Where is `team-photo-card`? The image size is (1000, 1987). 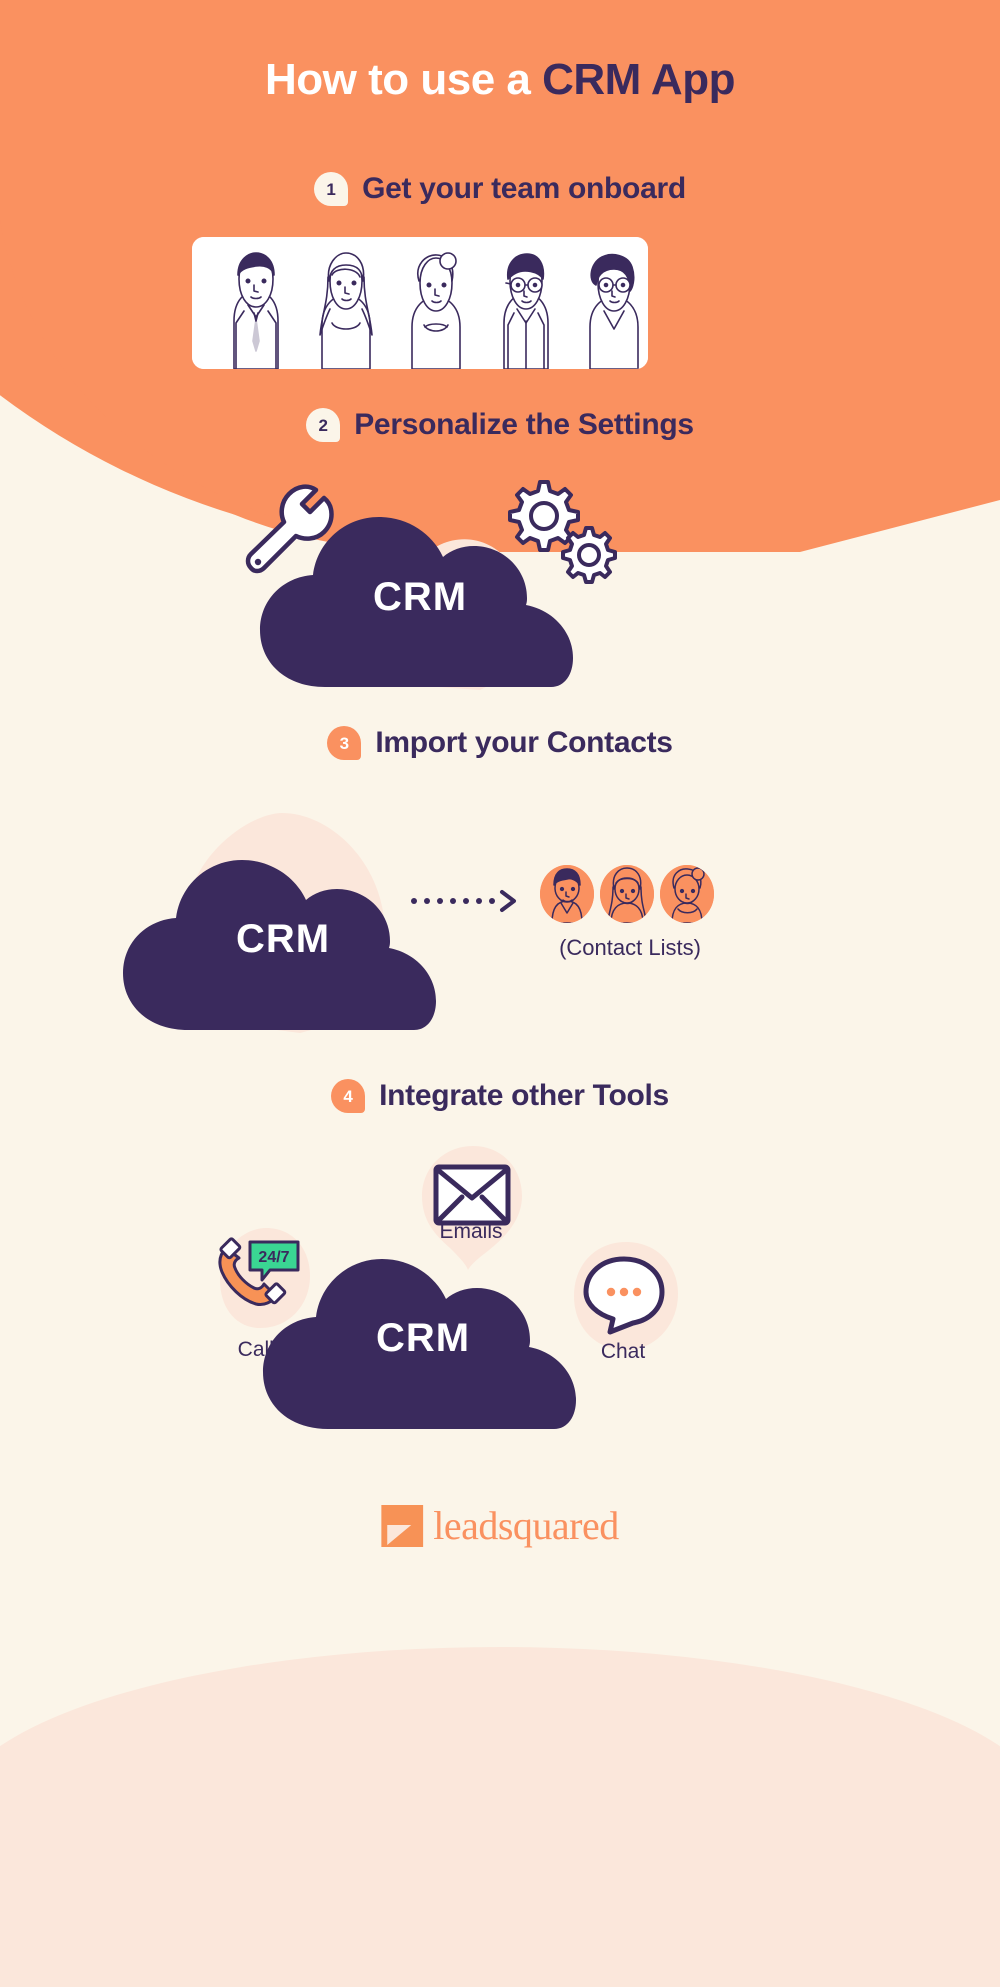
team-photo-card is located at coordinates (420, 303).